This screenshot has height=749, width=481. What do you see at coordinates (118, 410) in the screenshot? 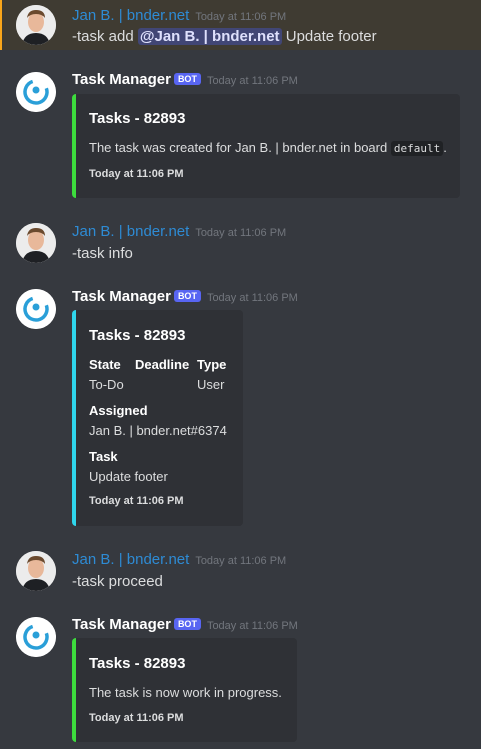
I see `field-assigned-name: Assigned` at bounding box center [118, 410].